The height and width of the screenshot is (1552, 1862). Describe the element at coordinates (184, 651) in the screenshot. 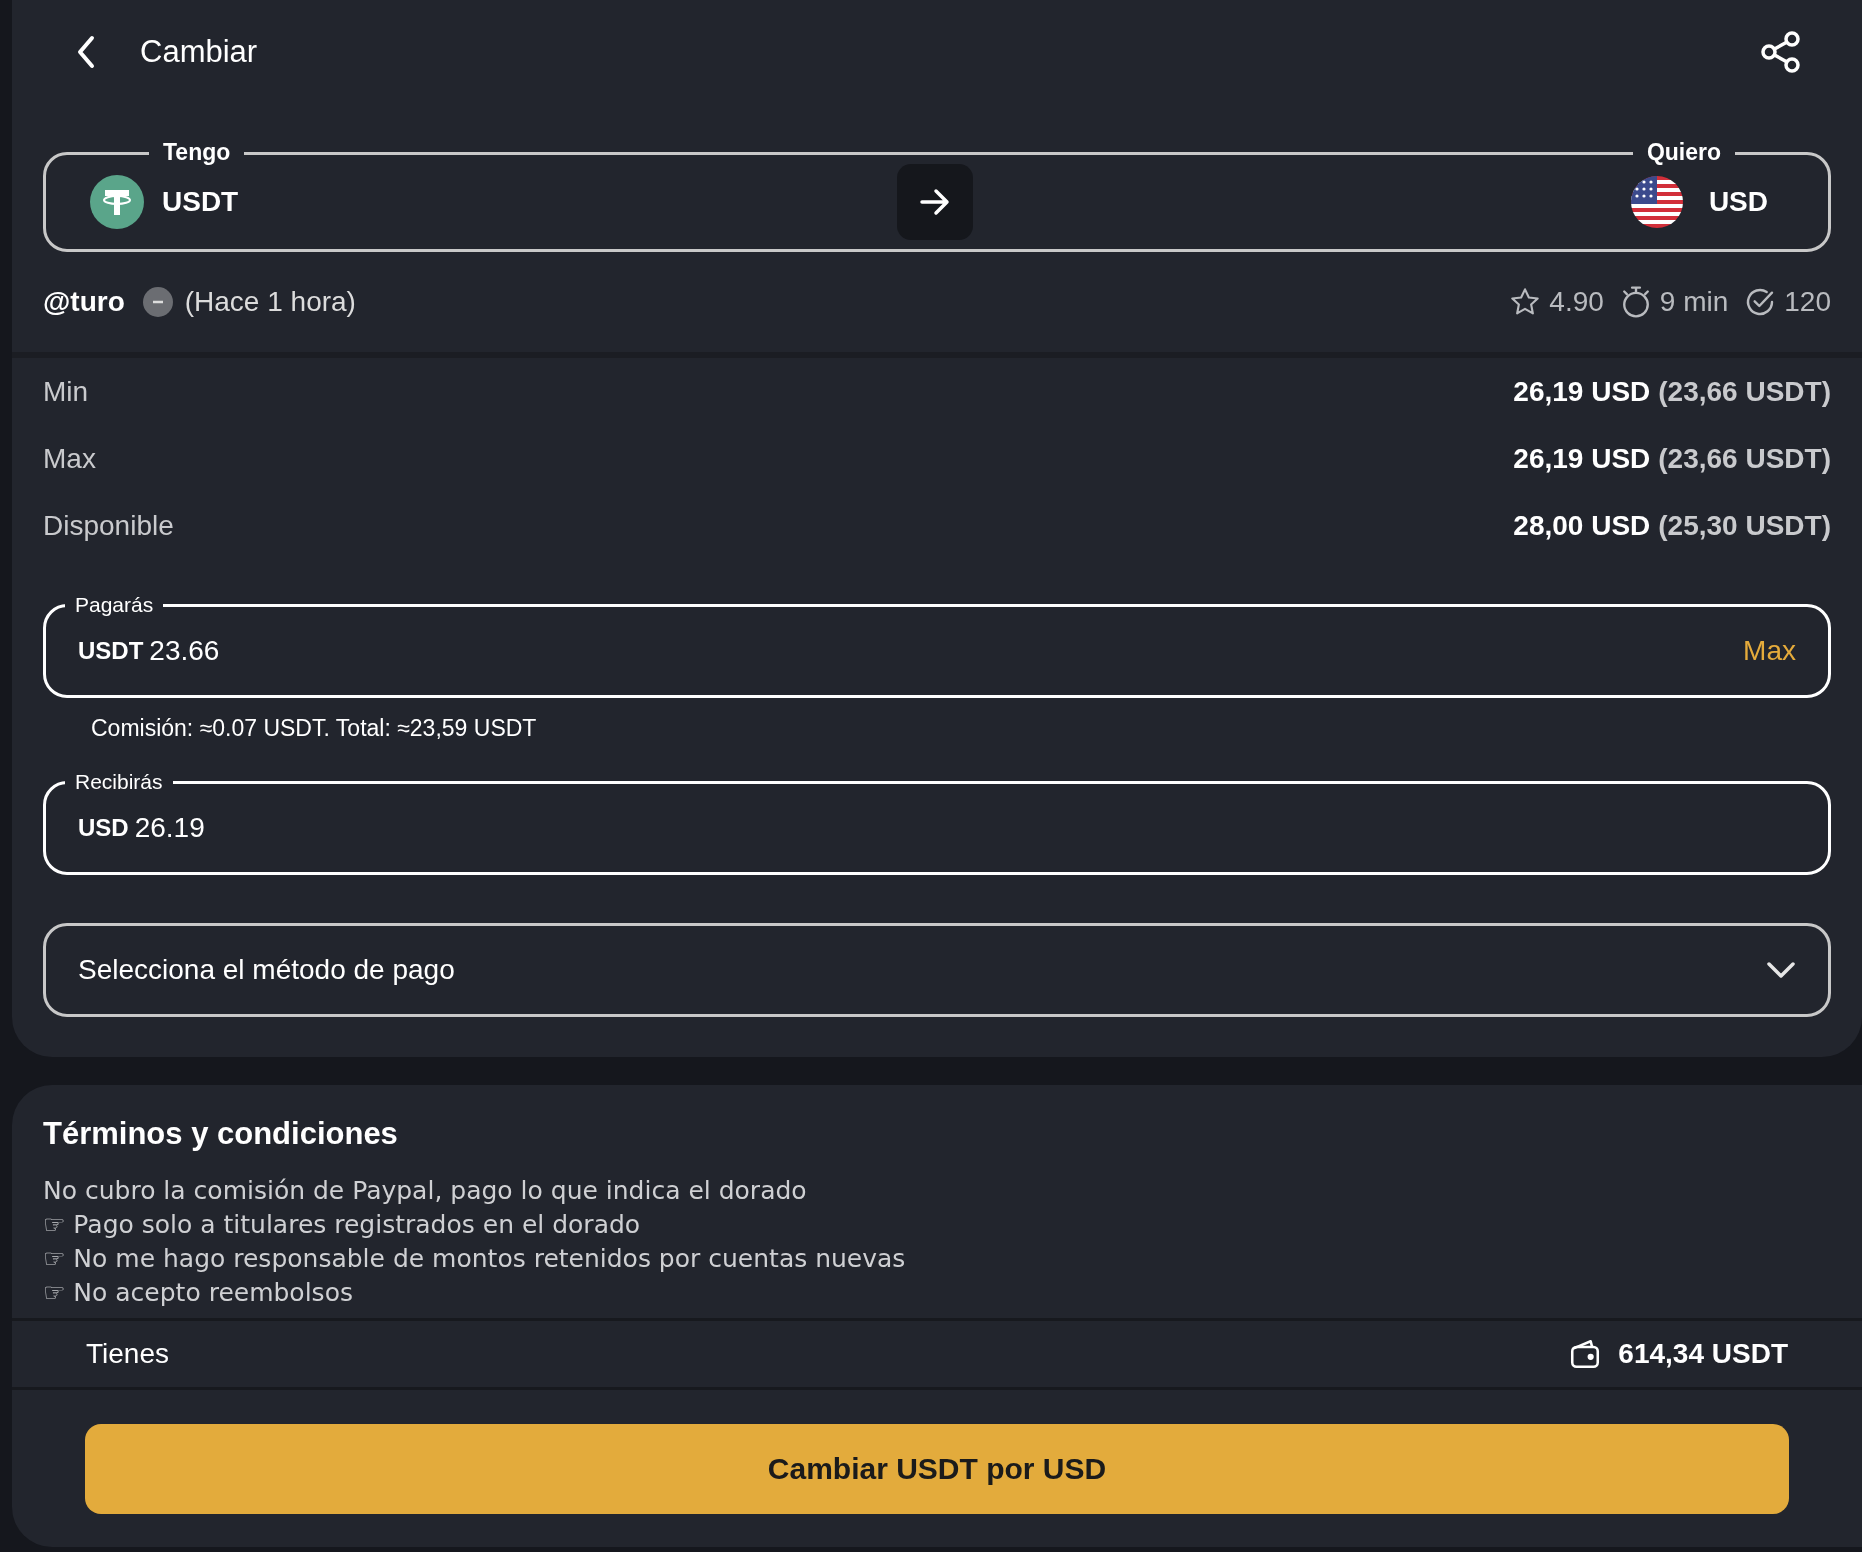

I see `pay-amount: 23.66` at that location.